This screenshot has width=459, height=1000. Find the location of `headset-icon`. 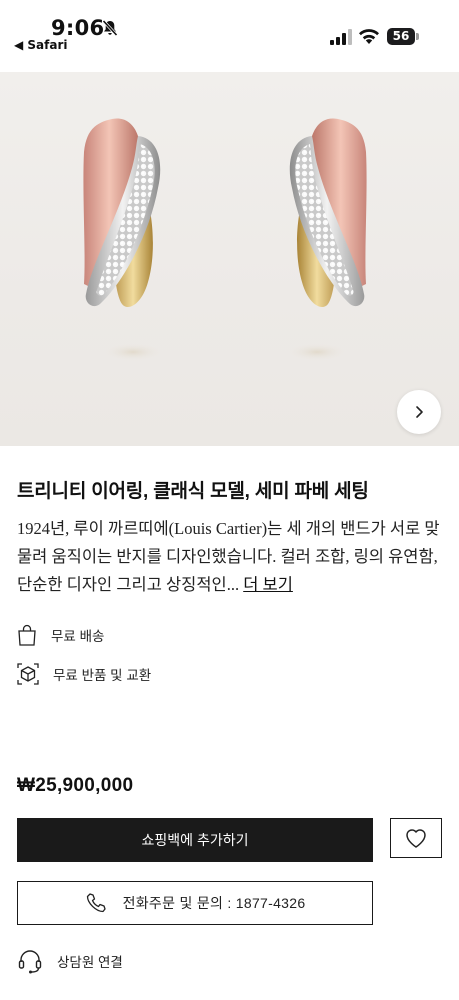

headset-icon is located at coordinates (30, 962).